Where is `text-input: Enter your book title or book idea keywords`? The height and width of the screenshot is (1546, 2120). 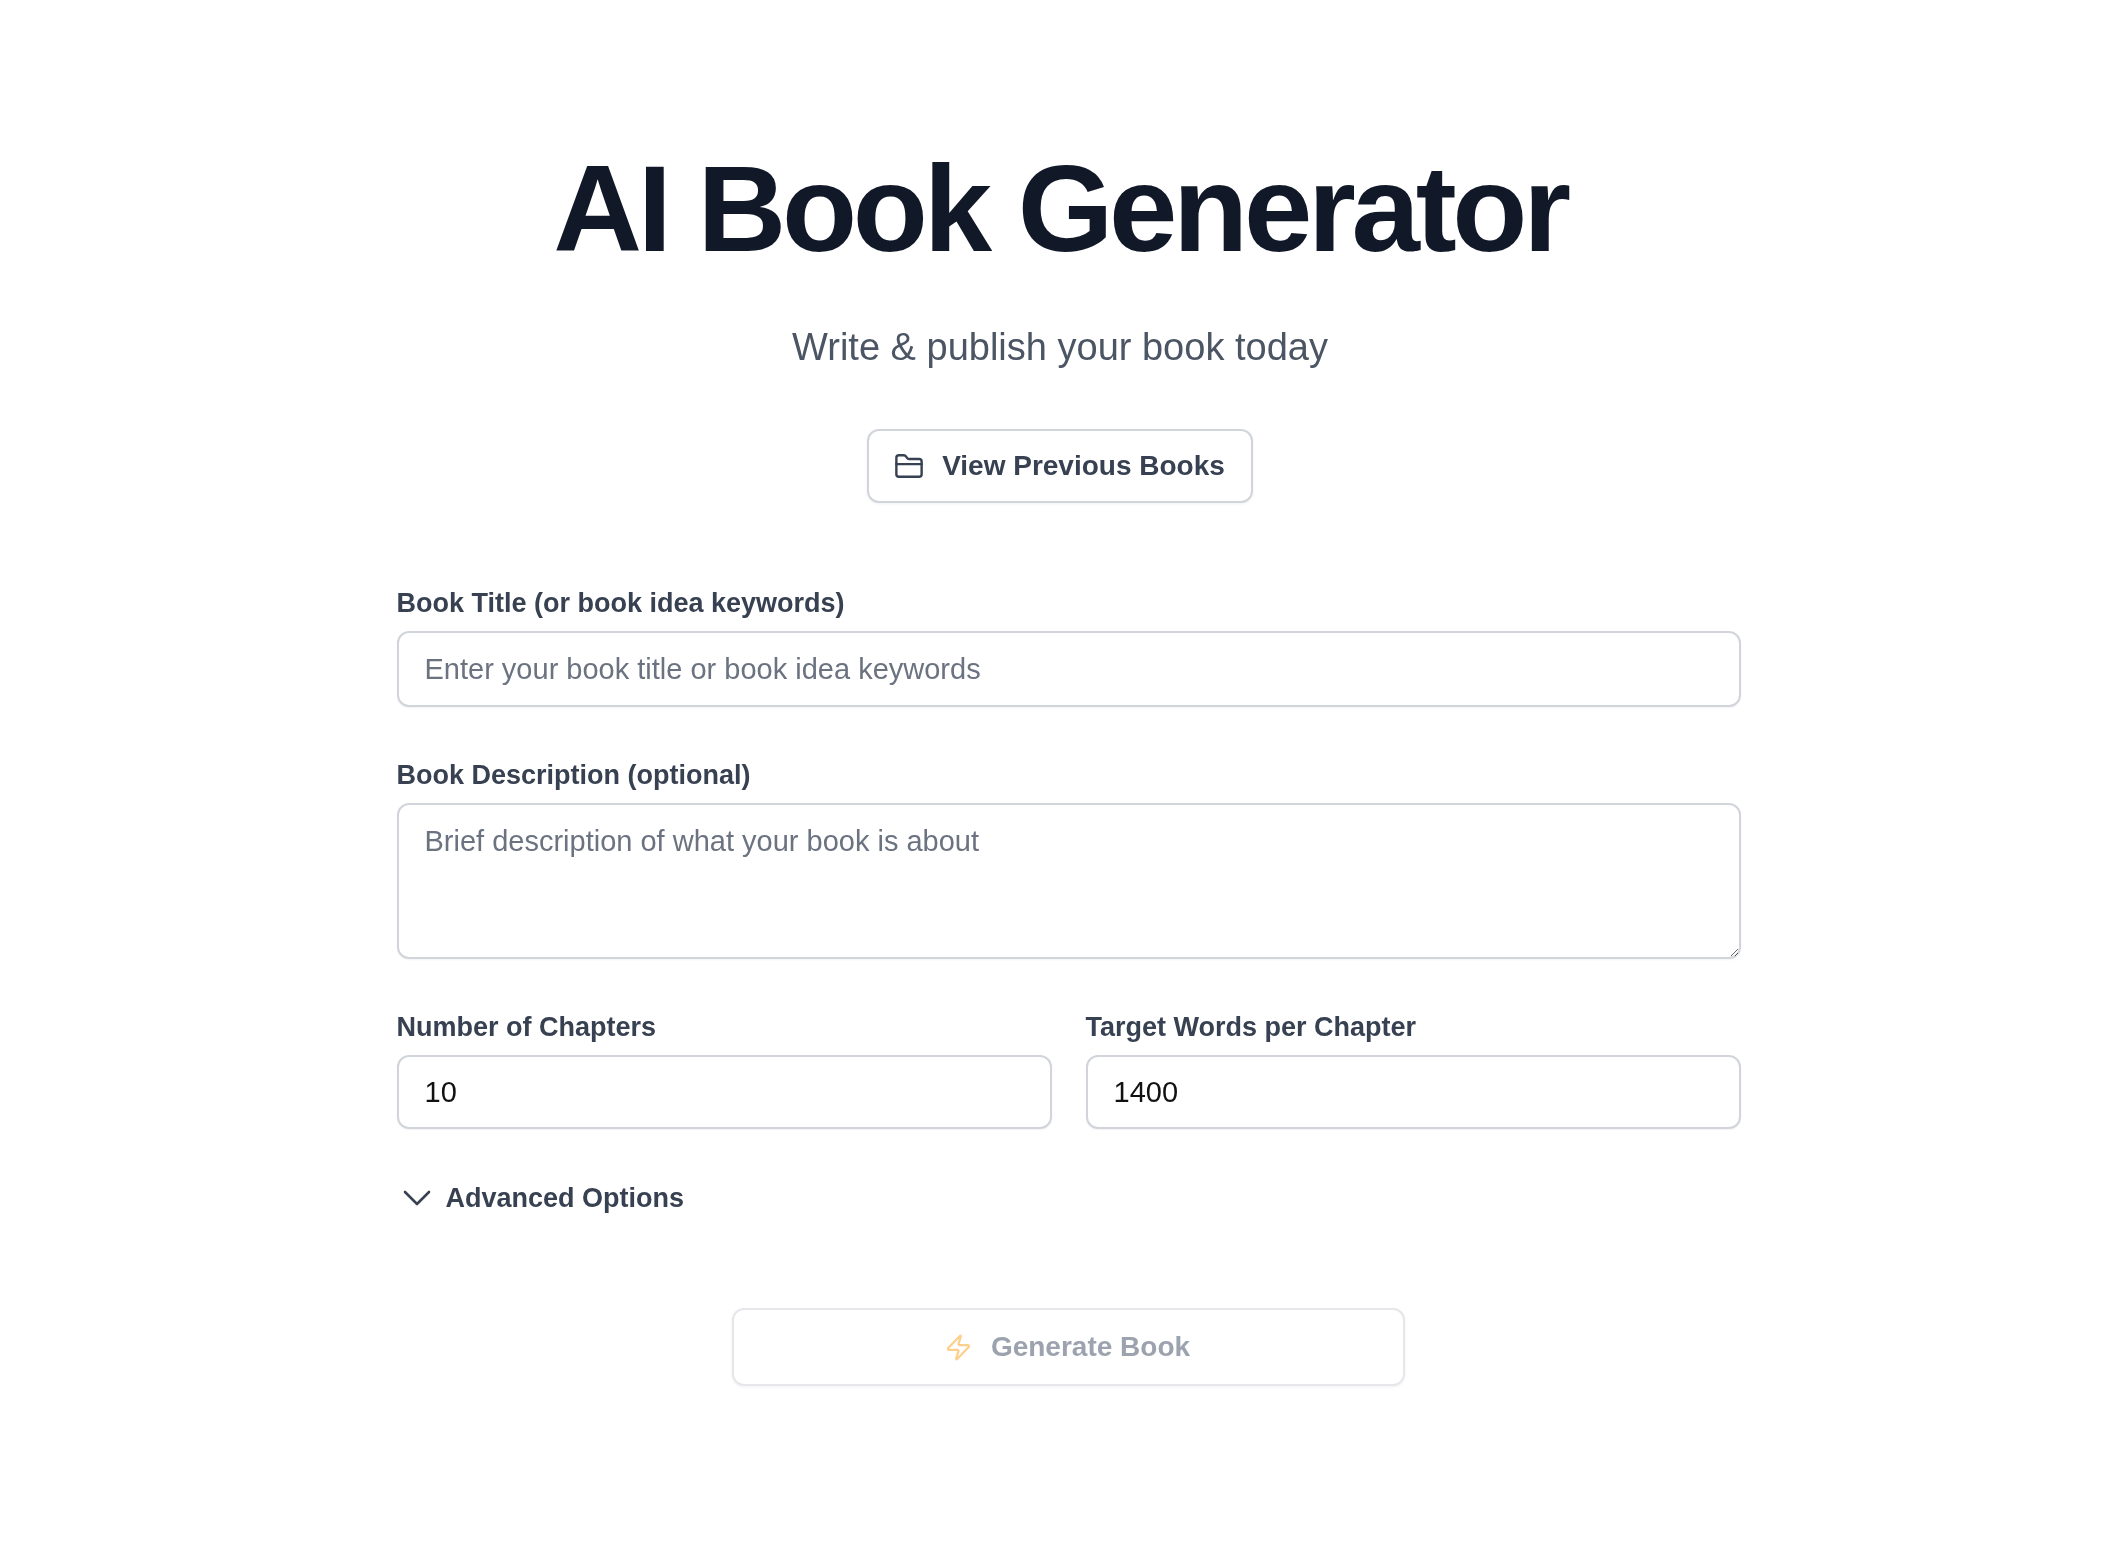
text-input: Enter your book title or book idea keywords is located at coordinates (1068, 669).